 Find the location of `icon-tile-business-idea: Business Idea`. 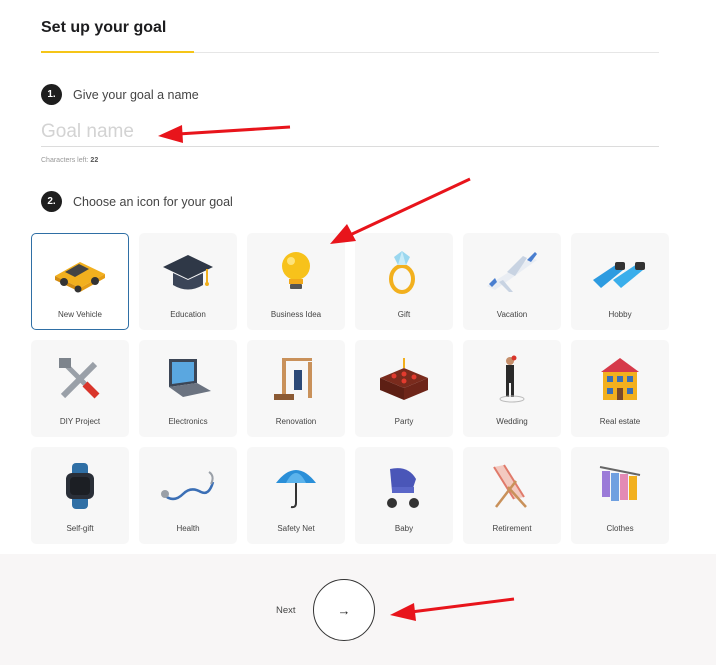

icon-tile-business-idea: Business Idea is located at coordinates (296, 281).